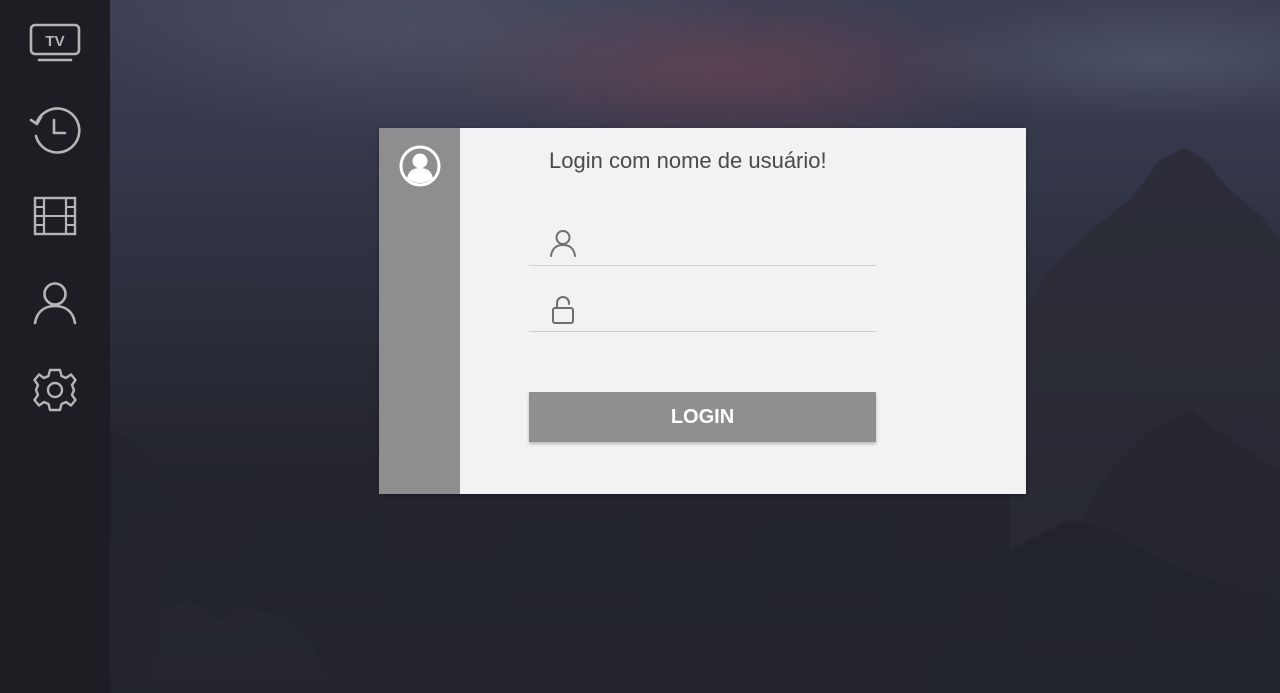  Describe the element at coordinates (420, 166) in the screenshot. I see `user-circle-icon` at that location.